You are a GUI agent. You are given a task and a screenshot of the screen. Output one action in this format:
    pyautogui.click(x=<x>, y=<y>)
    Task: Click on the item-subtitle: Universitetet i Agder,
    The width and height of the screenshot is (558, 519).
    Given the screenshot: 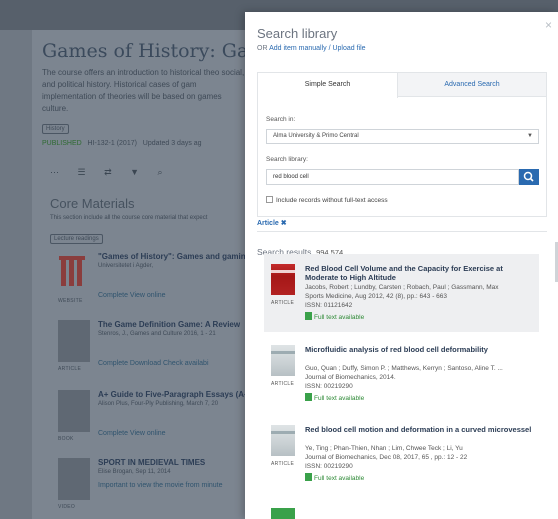 What is the action you would take?
    pyautogui.click(x=126, y=266)
    